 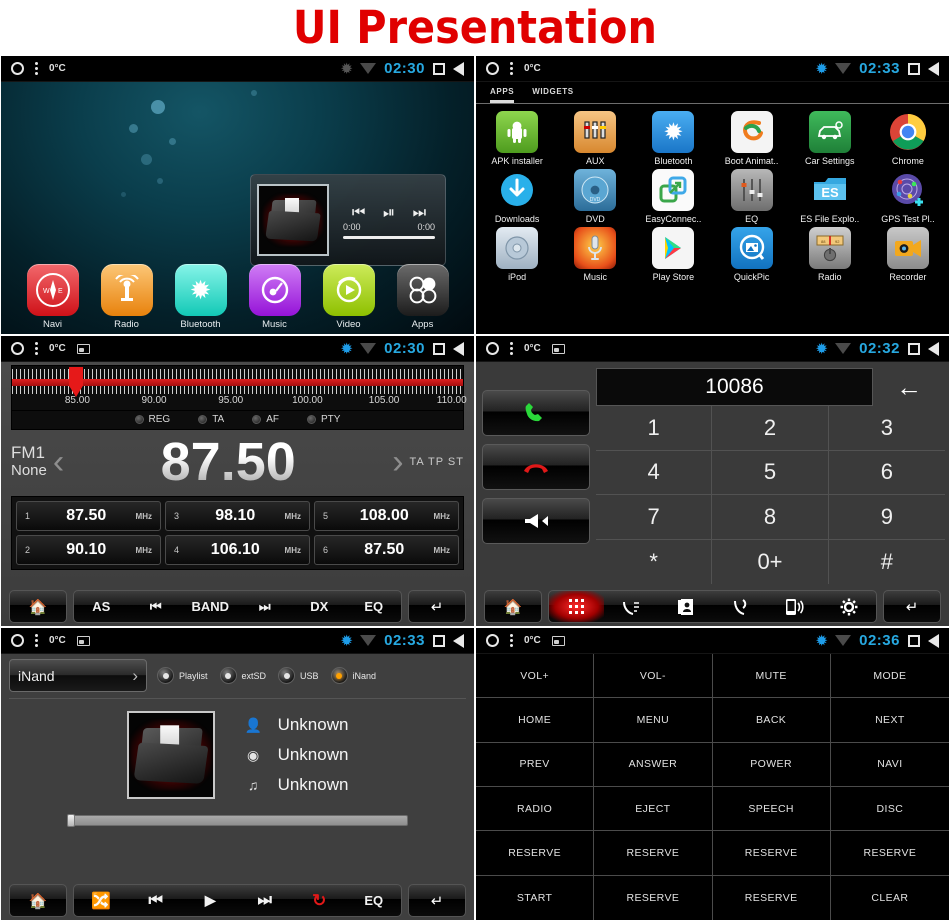 What do you see at coordinates (239, 388) in the screenshot?
I see `frequency-scale: 85.00 90.00 95.00 100.00 105.00 110.00` at bounding box center [239, 388].